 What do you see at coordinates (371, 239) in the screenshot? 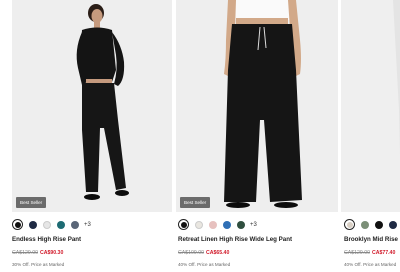
I see `product-name: Brooklyn Mid Rise` at bounding box center [371, 239].